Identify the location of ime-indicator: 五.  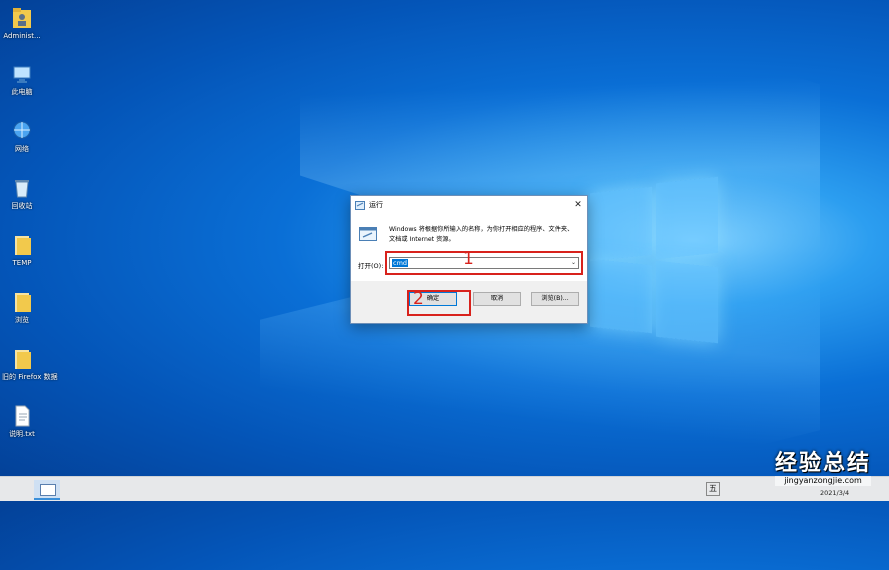
(713, 489).